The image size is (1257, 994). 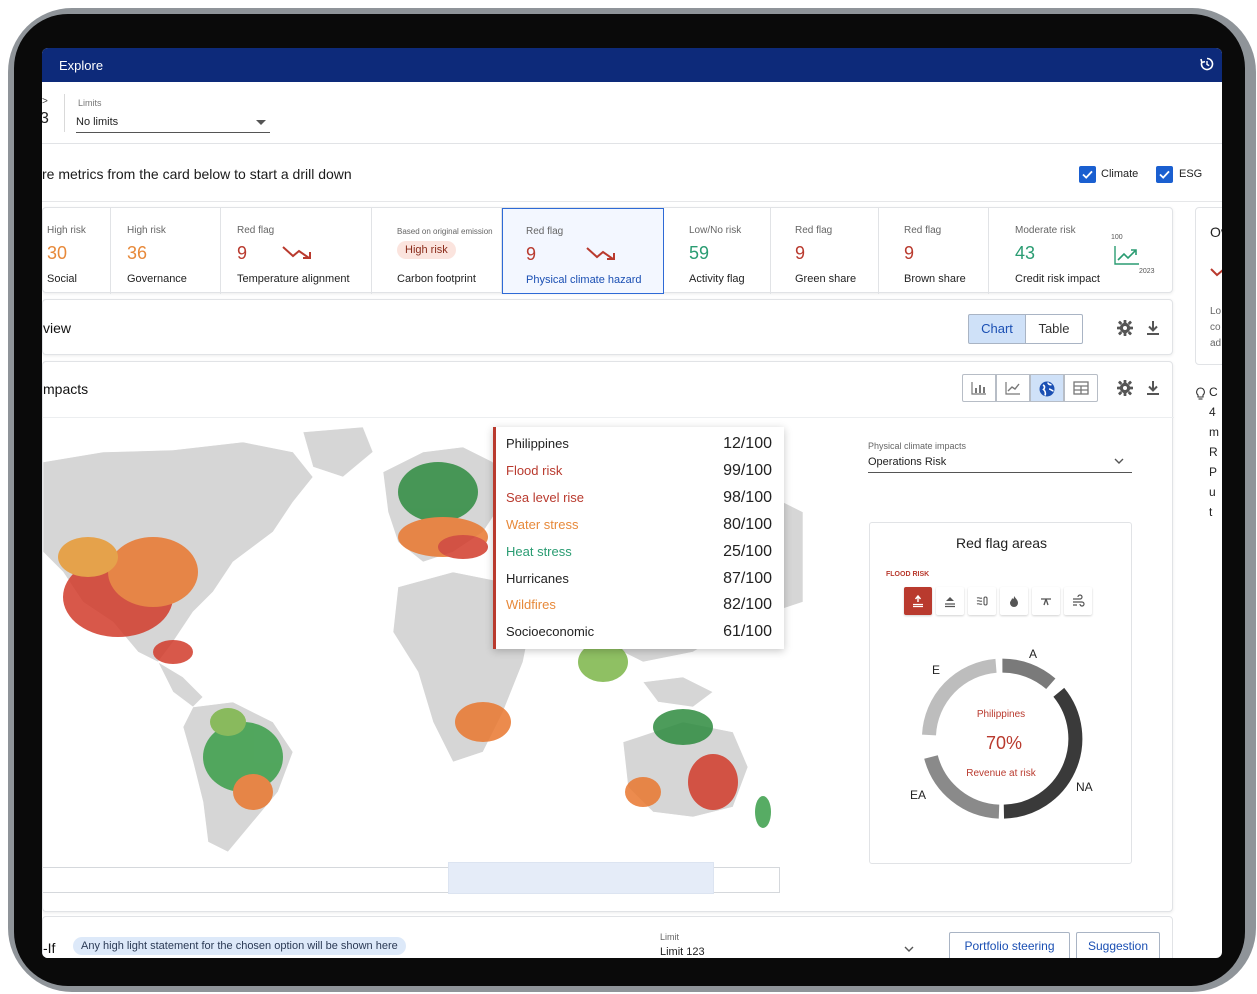 What do you see at coordinates (1001, 773) in the screenshot?
I see `donut-caption: Revenue at risk` at bounding box center [1001, 773].